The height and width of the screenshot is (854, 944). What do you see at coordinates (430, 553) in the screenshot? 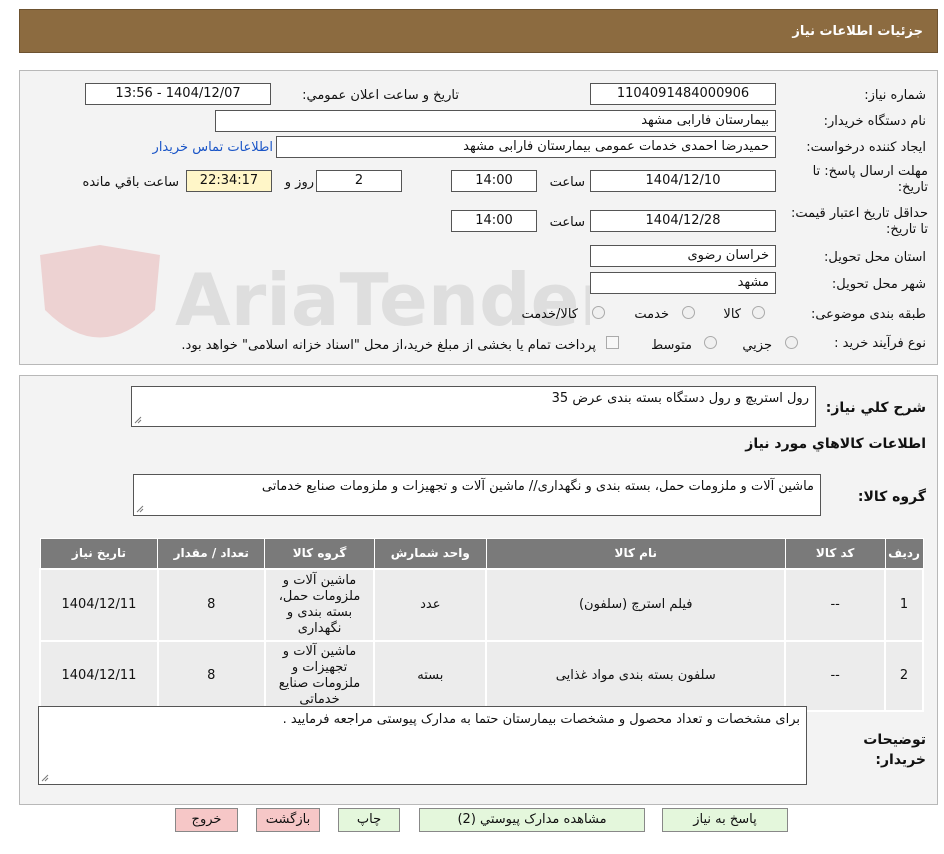
I see `col-unit-header: واحد شمارش` at bounding box center [430, 553].